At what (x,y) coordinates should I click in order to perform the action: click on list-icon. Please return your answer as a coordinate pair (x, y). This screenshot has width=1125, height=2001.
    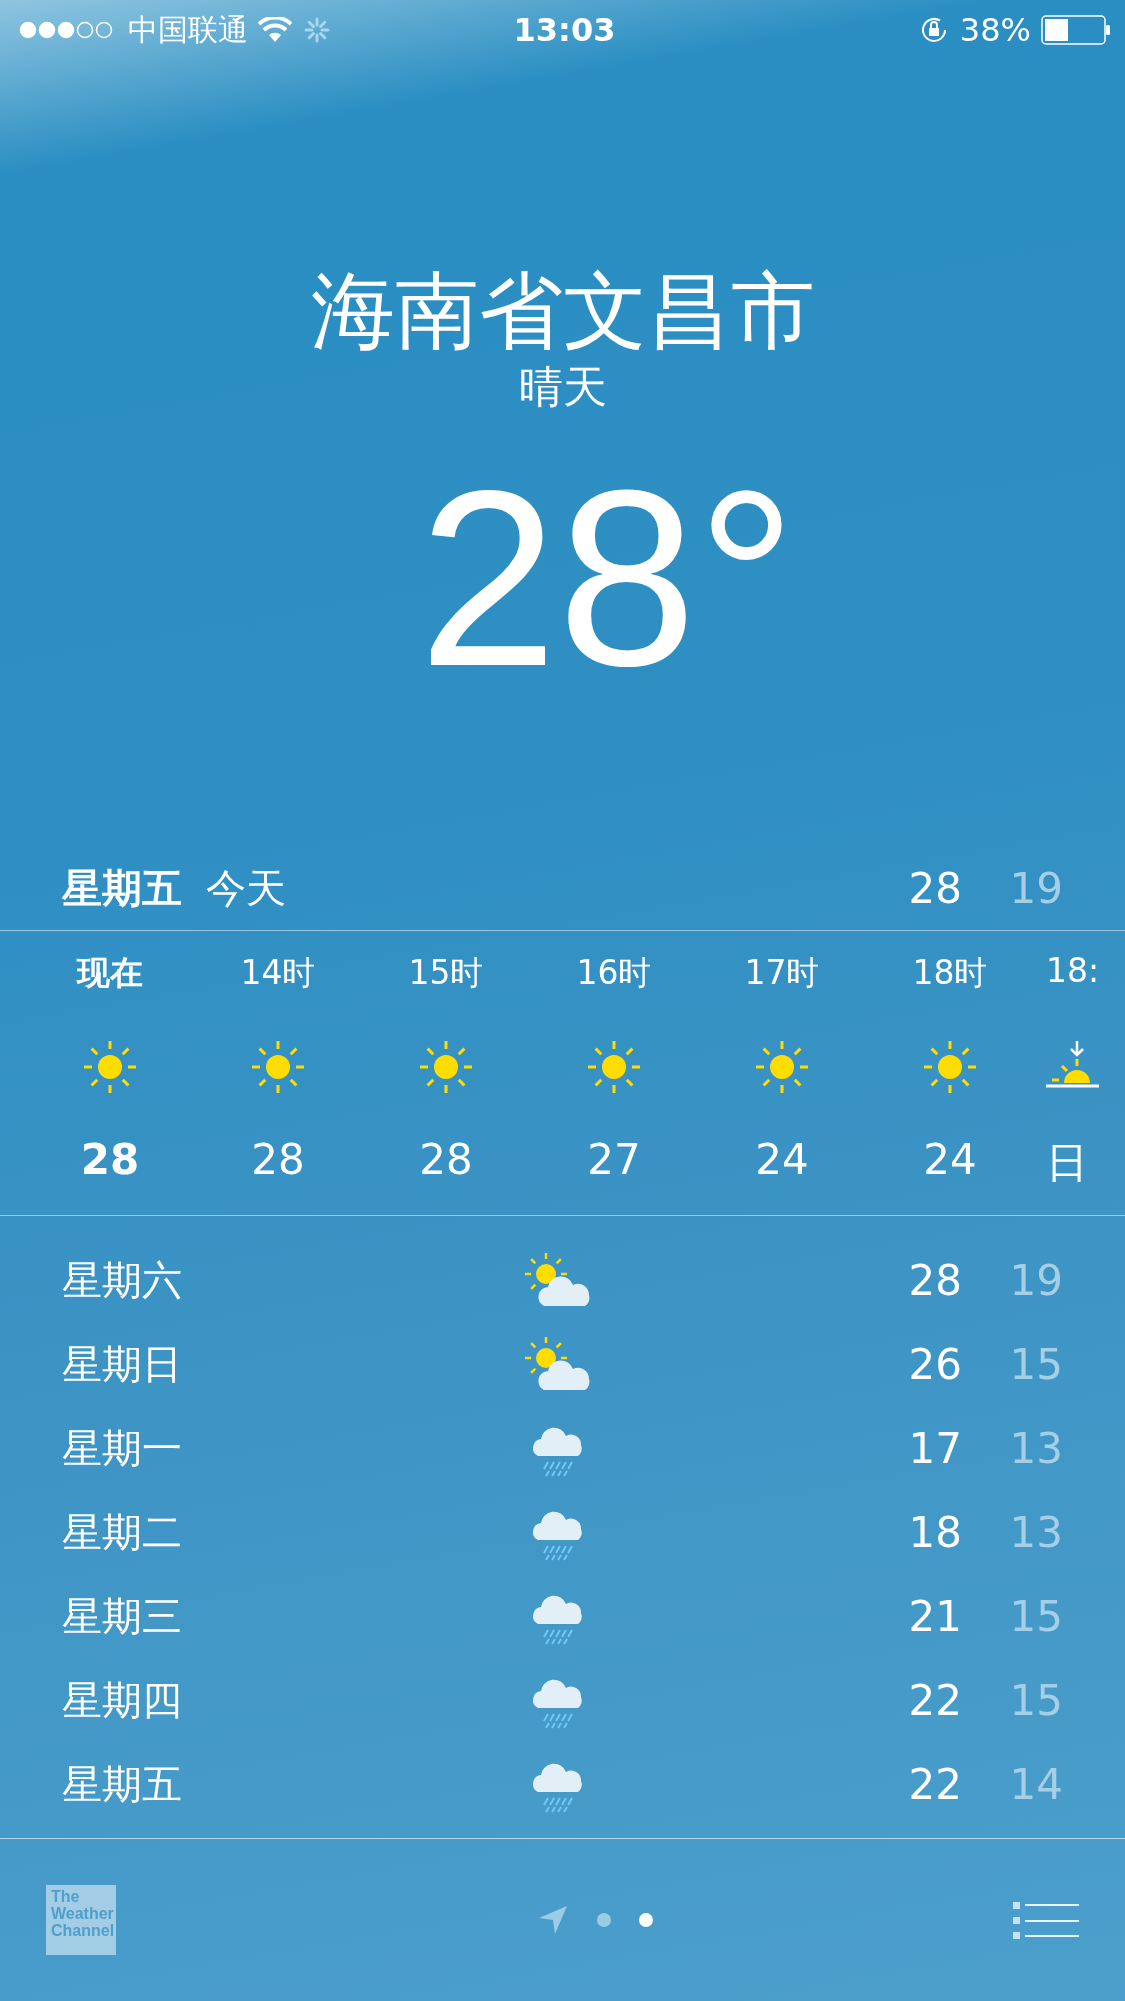
    Looking at the image, I should click on (1046, 1920).